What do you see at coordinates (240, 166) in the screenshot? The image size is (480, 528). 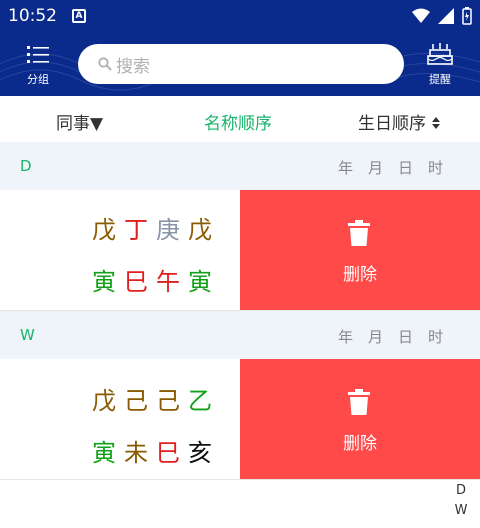 I see `section-header-d: D 年 月 日 时` at bounding box center [240, 166].